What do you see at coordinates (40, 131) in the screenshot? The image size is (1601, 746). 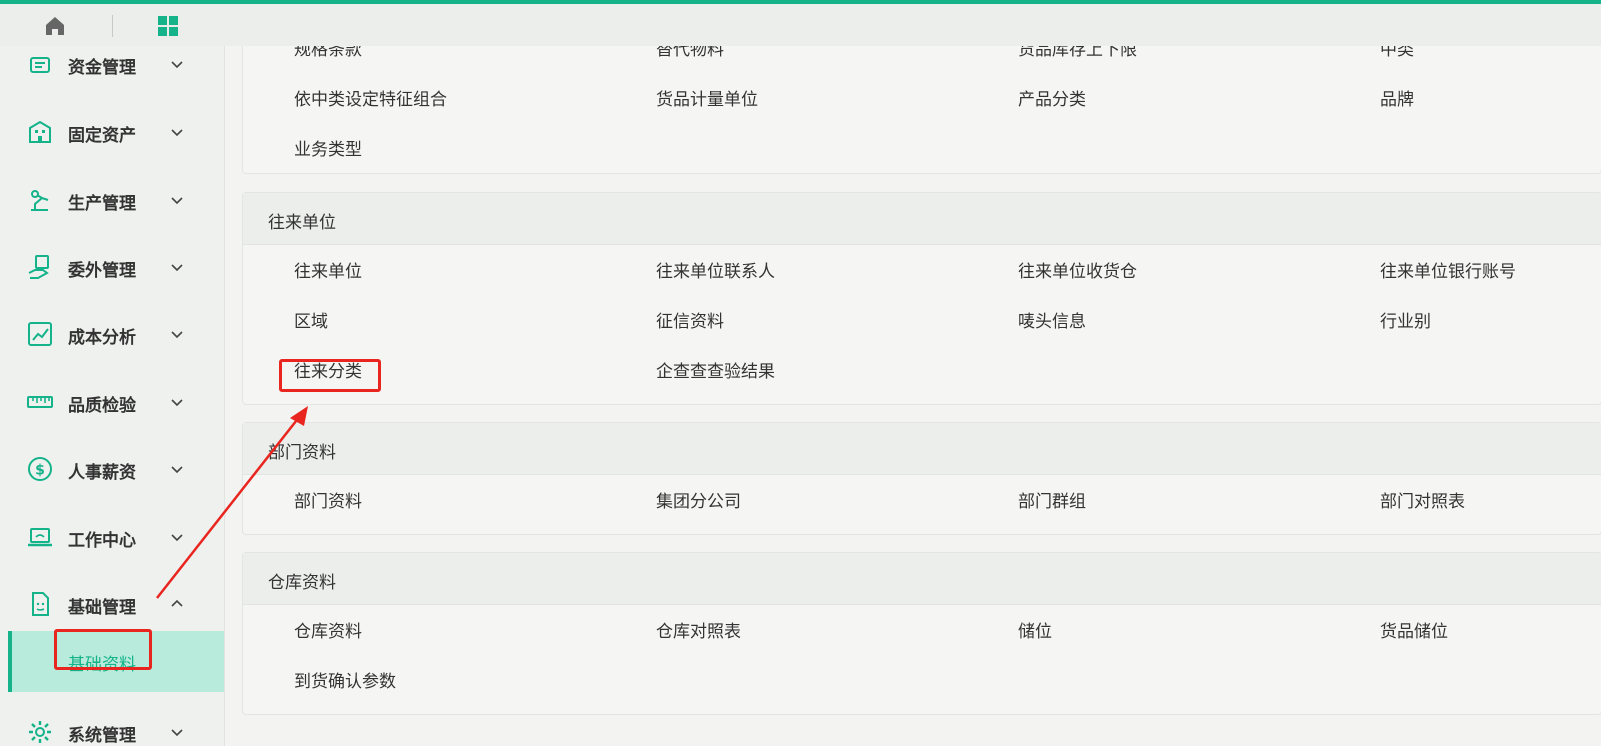 I see `building-icon` at bounding box center [40, 131].